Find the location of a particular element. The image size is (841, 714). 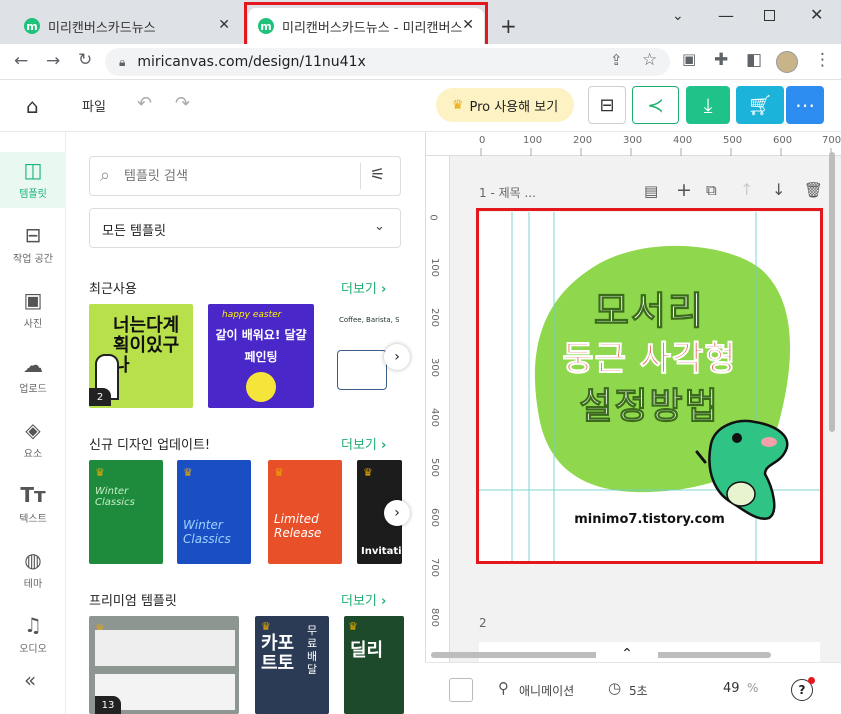

redo-icon: ↷ is located at coordinates (182, 103).